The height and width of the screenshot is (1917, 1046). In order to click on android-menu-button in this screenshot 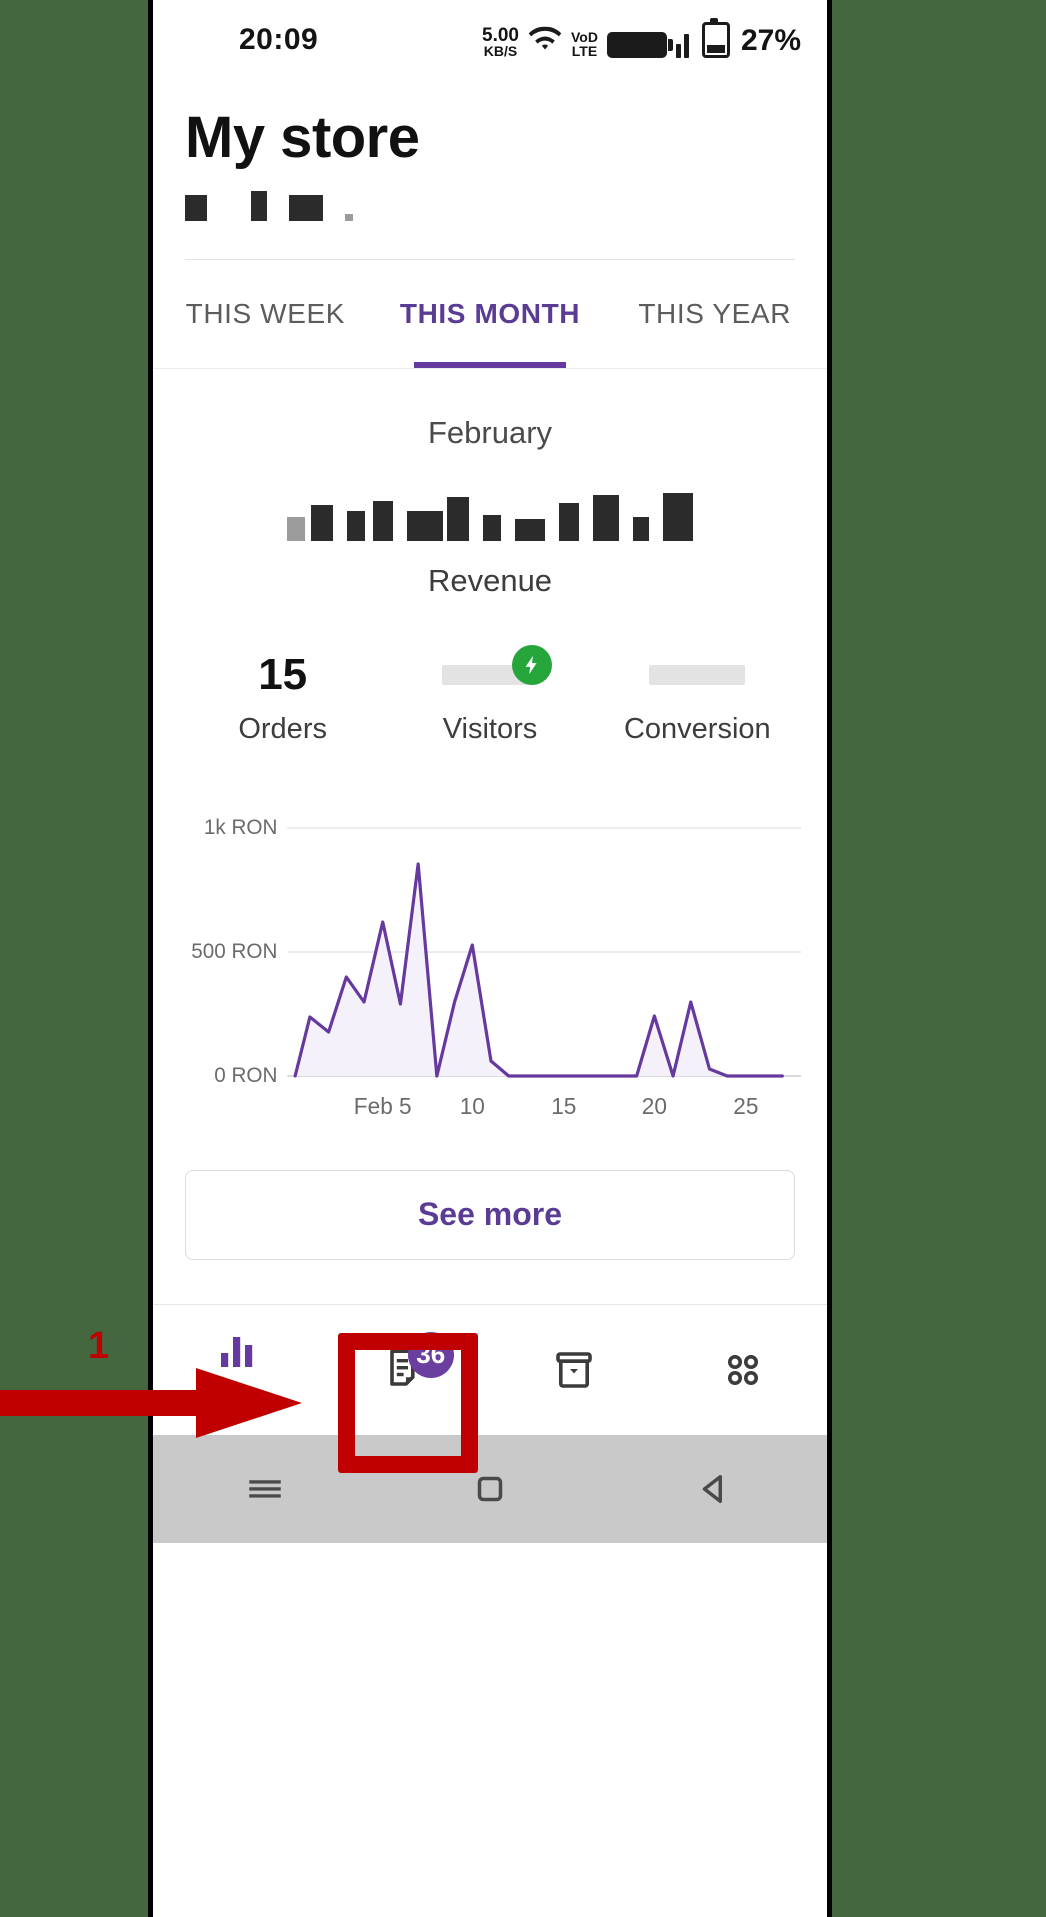, I will do `click(265, 1489)`.